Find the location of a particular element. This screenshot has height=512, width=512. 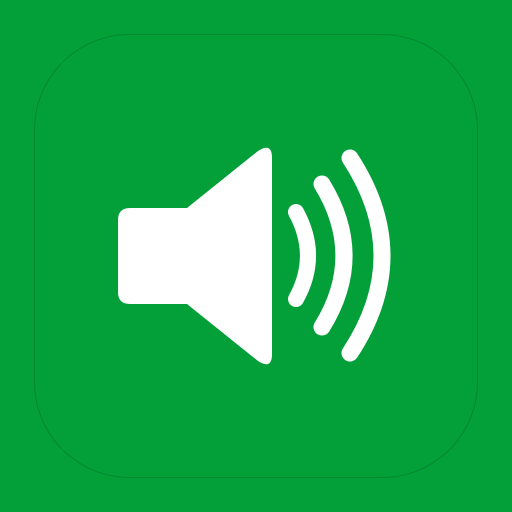

sound-wave-small is located at coordinates (302, 255).